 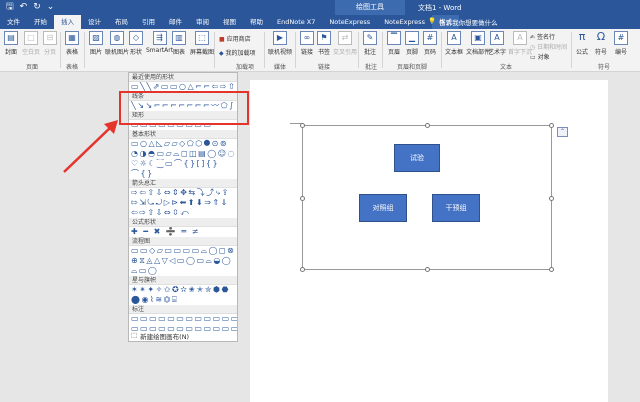 What do you see at coordinates (621, 43) in the screenshot?
I see `number-button: # 编号` at bounding box center [621, 43].